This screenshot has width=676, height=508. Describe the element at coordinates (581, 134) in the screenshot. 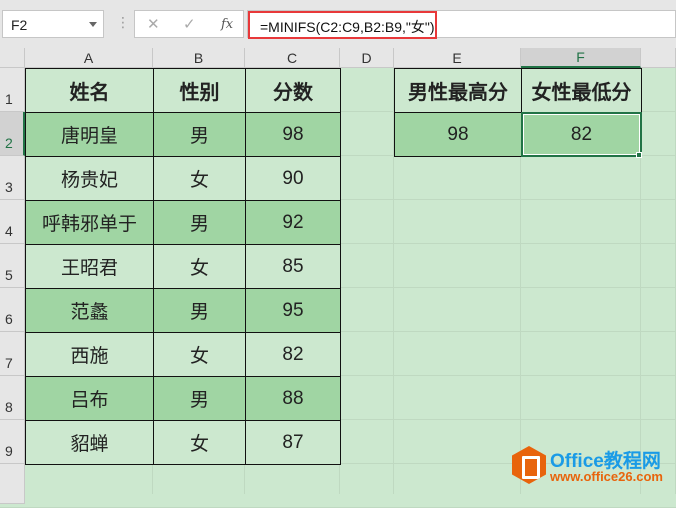

I see `selected-cell-f2: 82` at that location.